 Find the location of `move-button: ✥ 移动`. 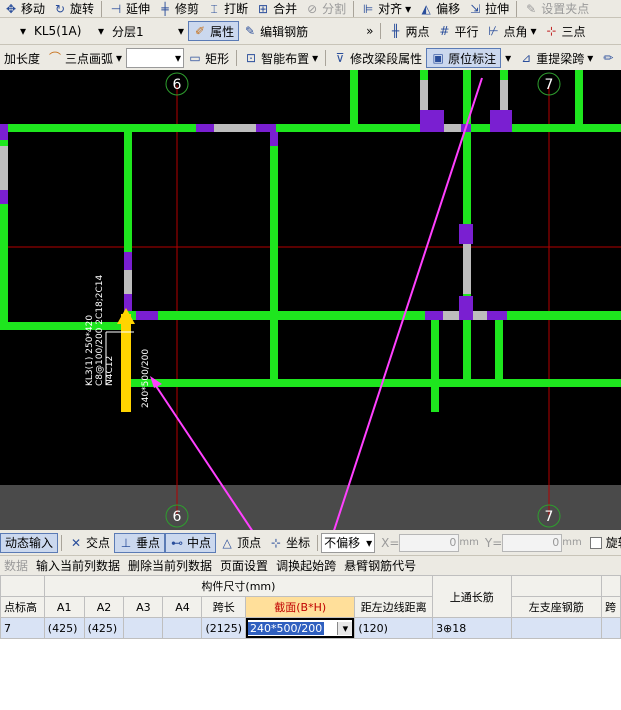

move-button: ✥ 移动 is located at coordinates (24, 9).